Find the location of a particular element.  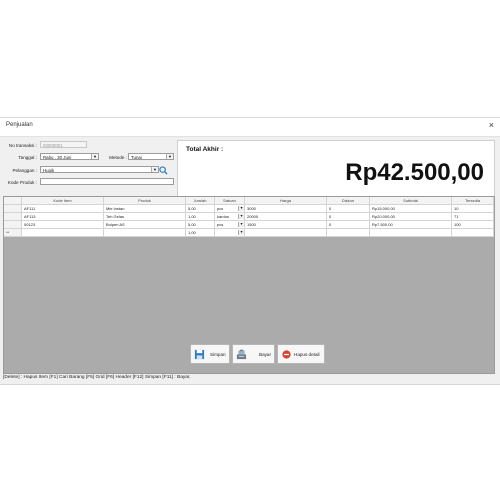

simpan-label: Simpan is located at coordinates (218, 354).